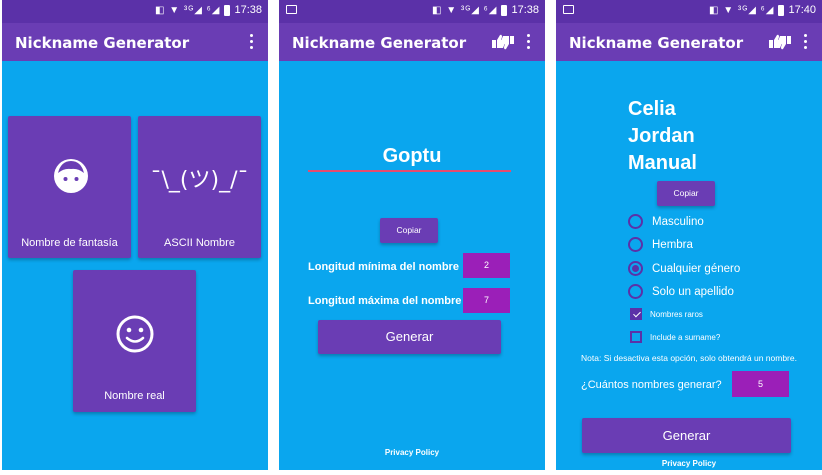 Image resolution: width=822 pixels, height=475 pixels. I want to click on generated-name-block: Celia Jordan Manual, so click(662, 136).